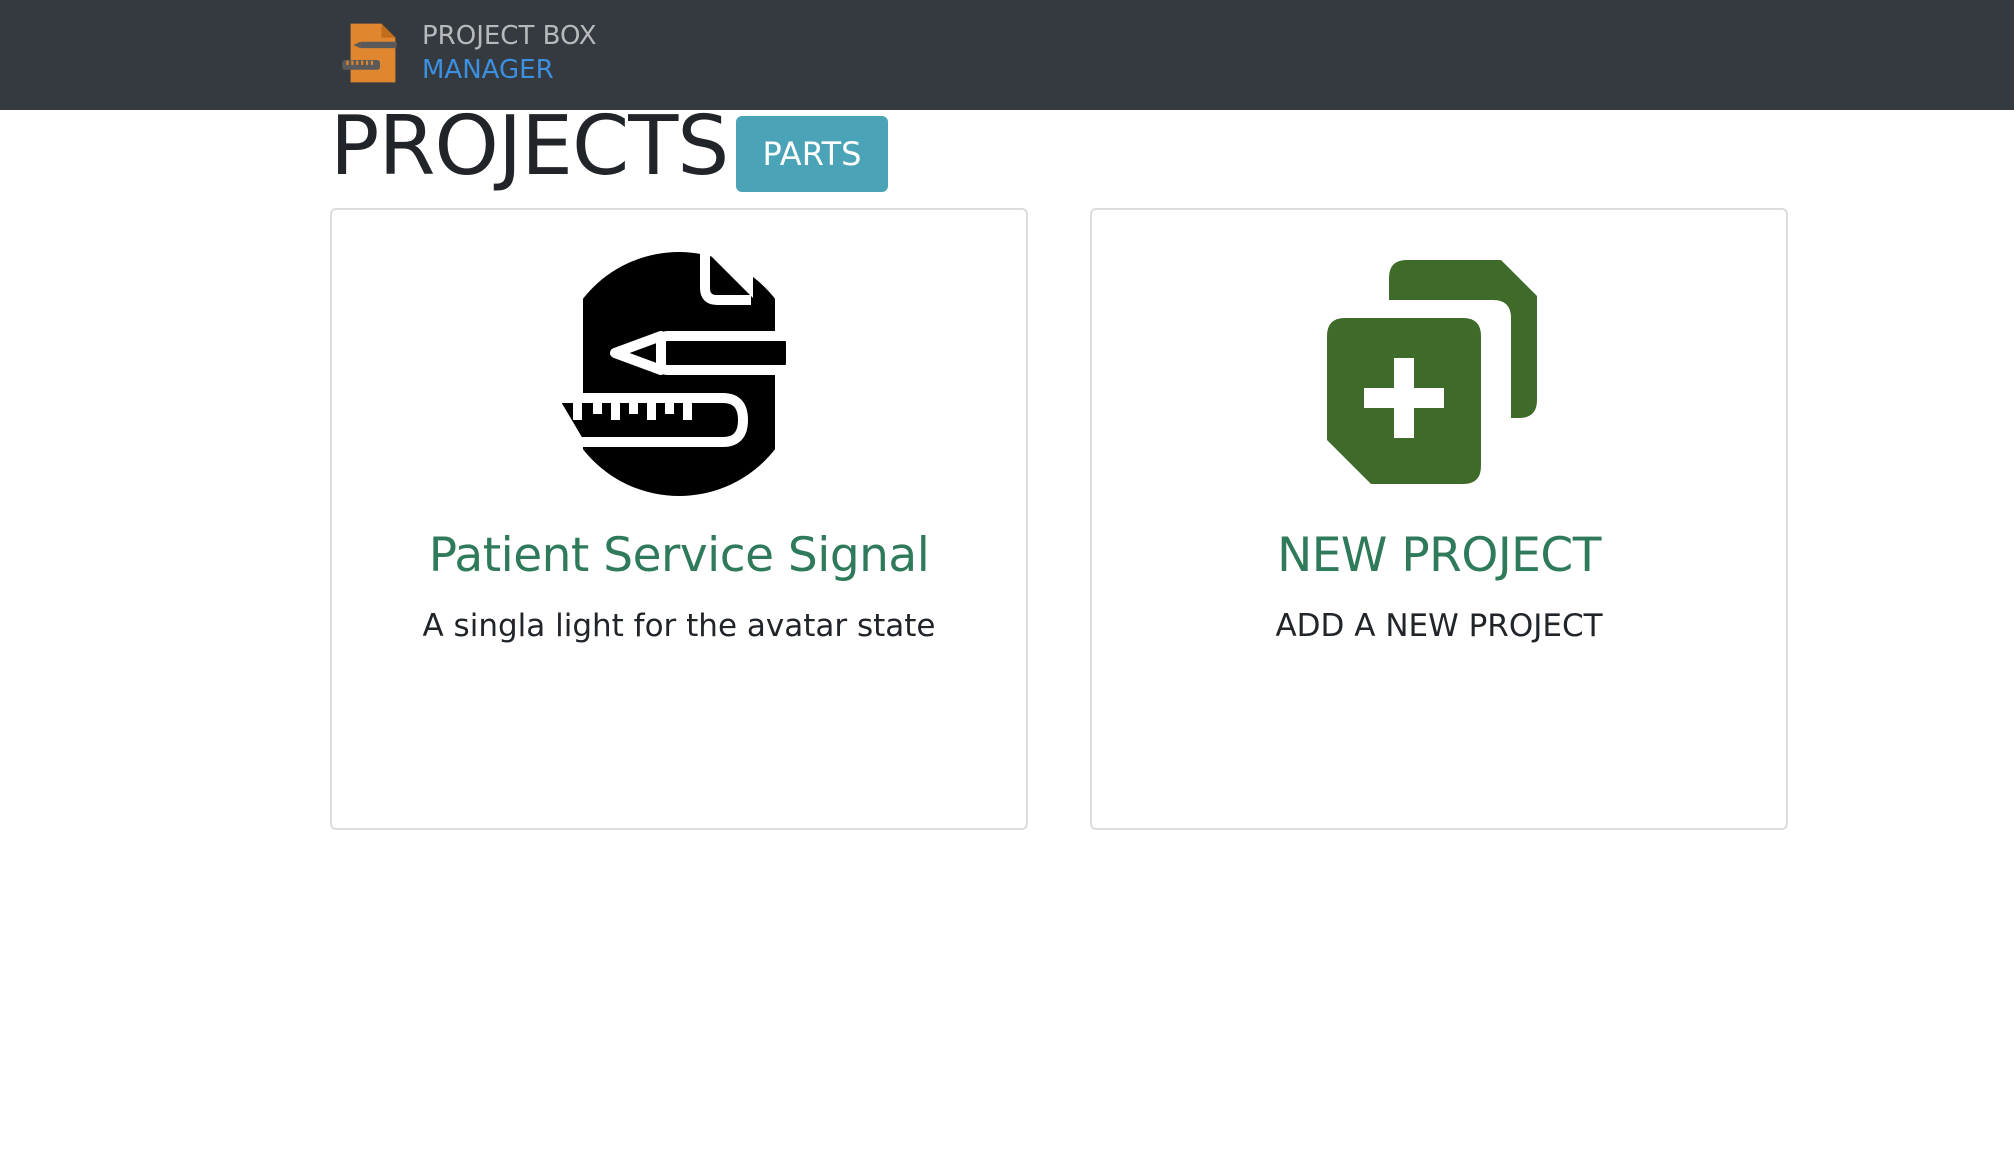 The image size is (2014, 1158). Describe the element at coordinates (1439, 626) in the screenshot. I see `new-project-description: ADD A NEW PROJECT` at that location.